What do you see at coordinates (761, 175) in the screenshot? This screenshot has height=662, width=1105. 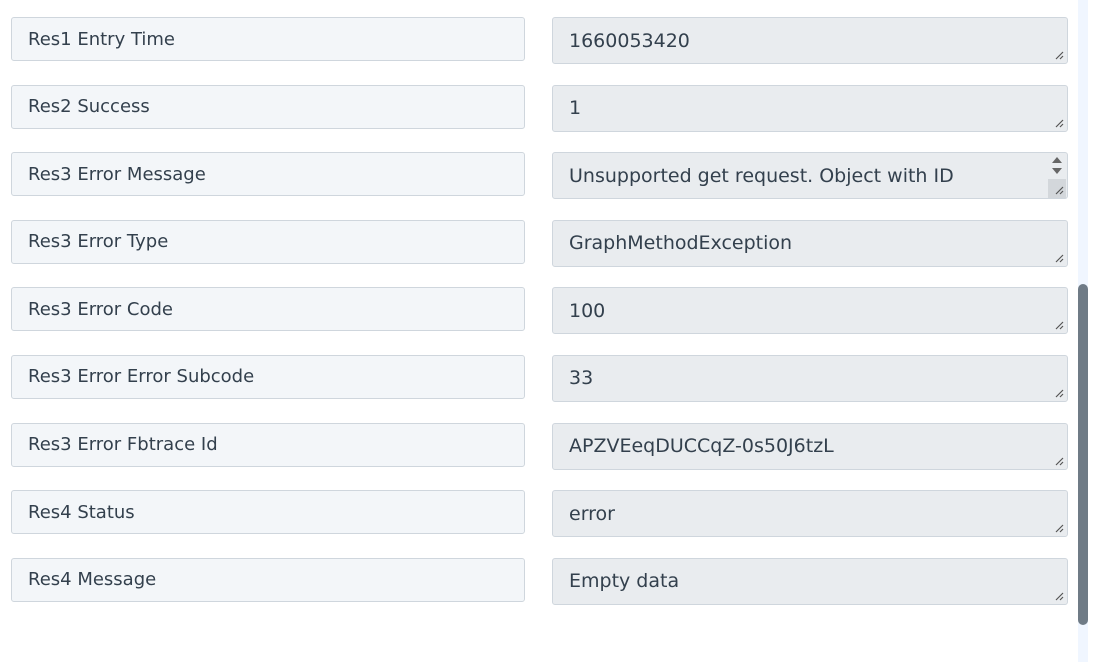 I see `field-value-text: Unsupported get request. Object with ID` at bounding box center [761, 175].